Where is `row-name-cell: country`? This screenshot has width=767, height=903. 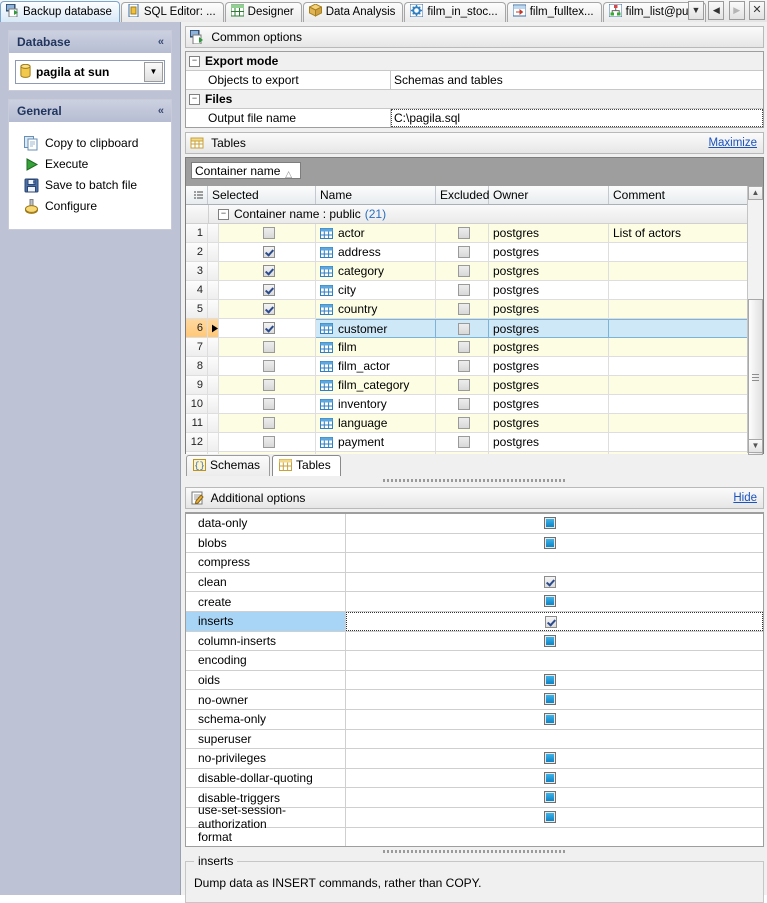 row-name-cell: country is located at coordinates (376, 309).